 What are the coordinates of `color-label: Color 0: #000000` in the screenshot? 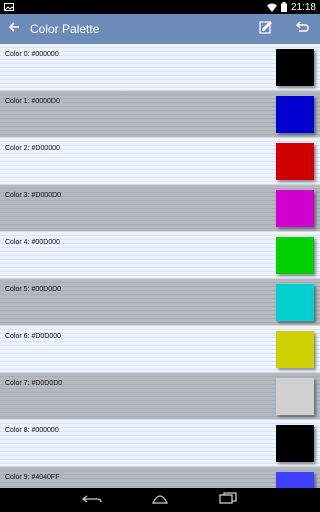 It's located at (32, 54).